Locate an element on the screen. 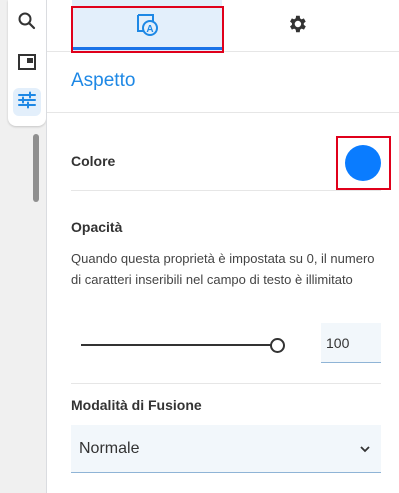 The height and width of the screenshot is (493, 399). active-tab-indicator is located at coordinates (147, 48).